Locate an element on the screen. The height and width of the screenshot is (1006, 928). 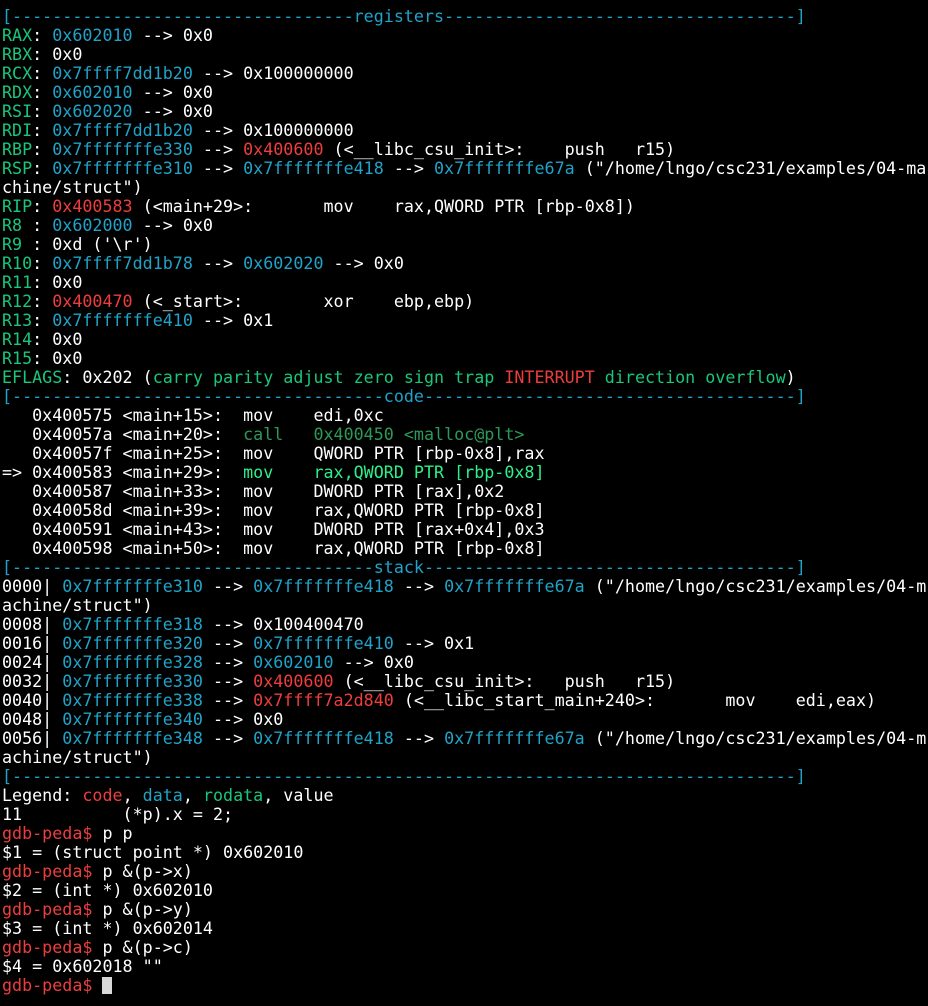
terminal-text: INTERRUPT is located at coordinates (549, 377).